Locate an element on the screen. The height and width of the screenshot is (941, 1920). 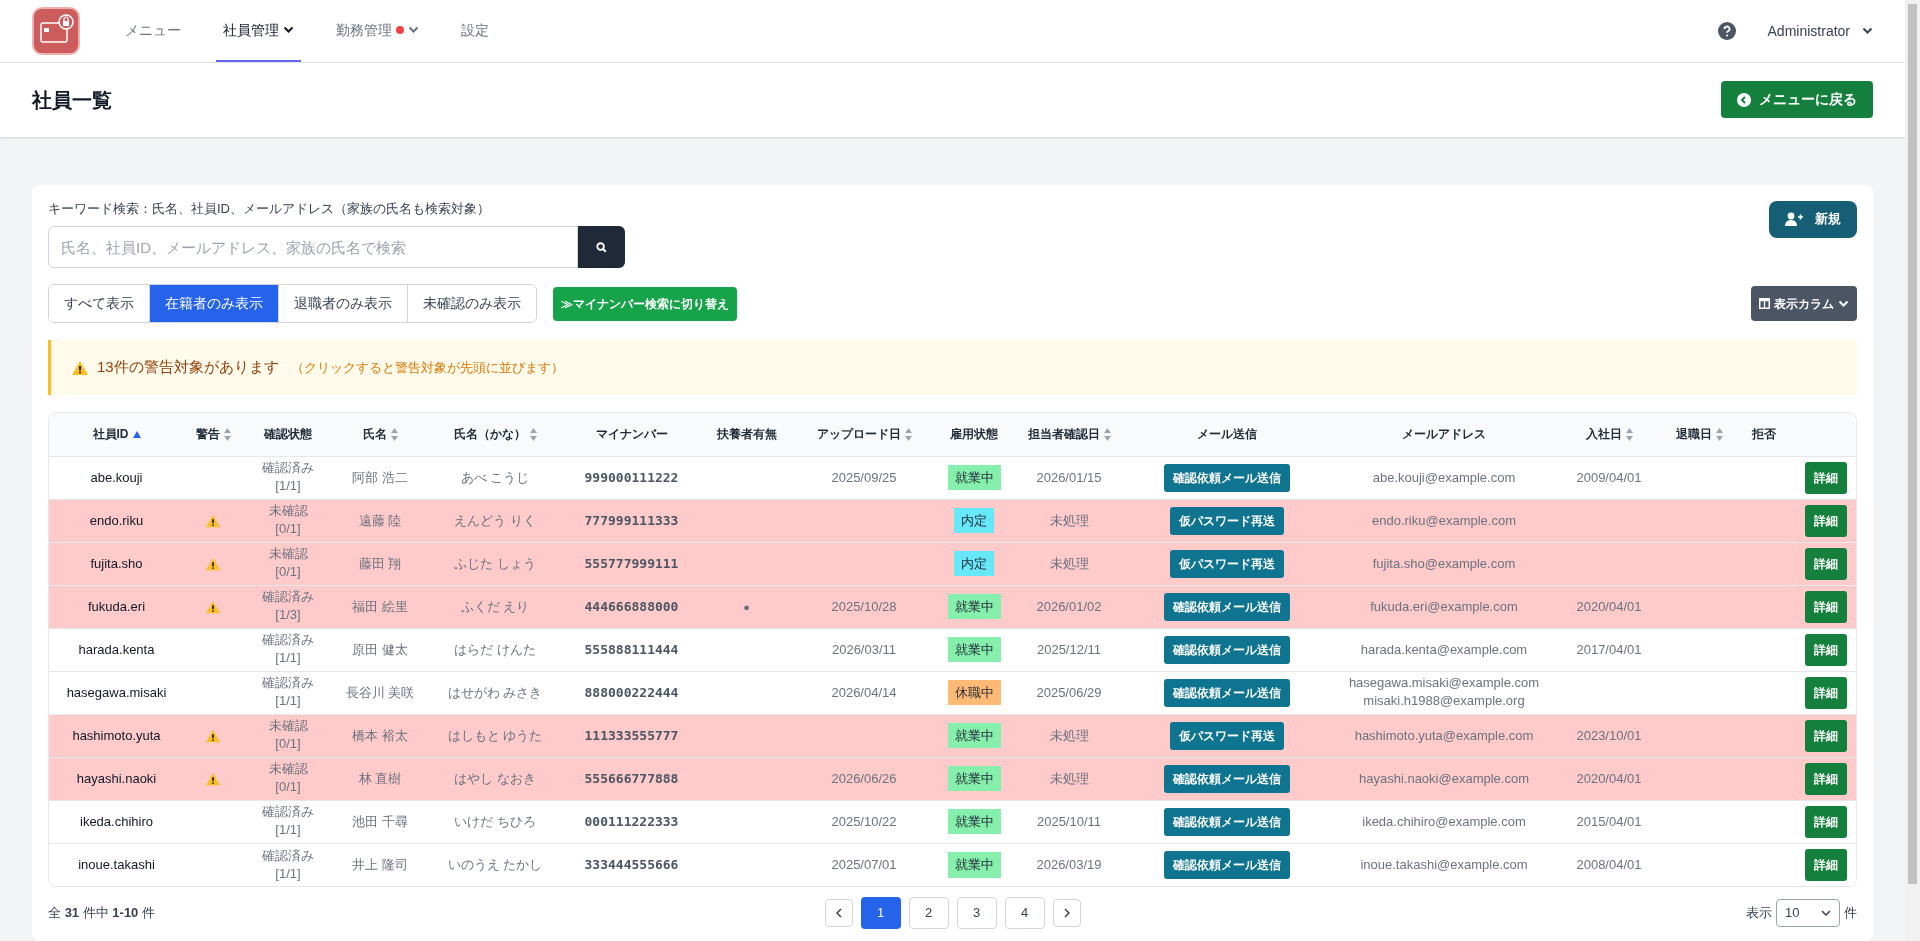
review-date: 2025/06/29 is located at coordinates (1069, 692).